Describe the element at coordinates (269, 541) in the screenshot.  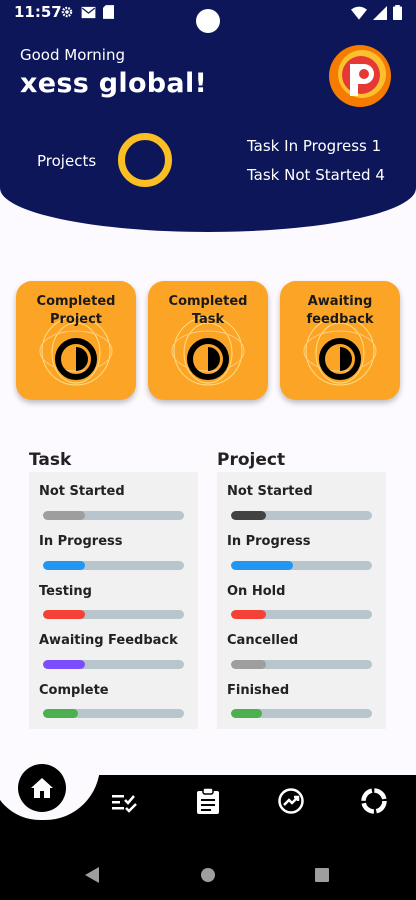
I see `project-status-label: In Progress` at that location.